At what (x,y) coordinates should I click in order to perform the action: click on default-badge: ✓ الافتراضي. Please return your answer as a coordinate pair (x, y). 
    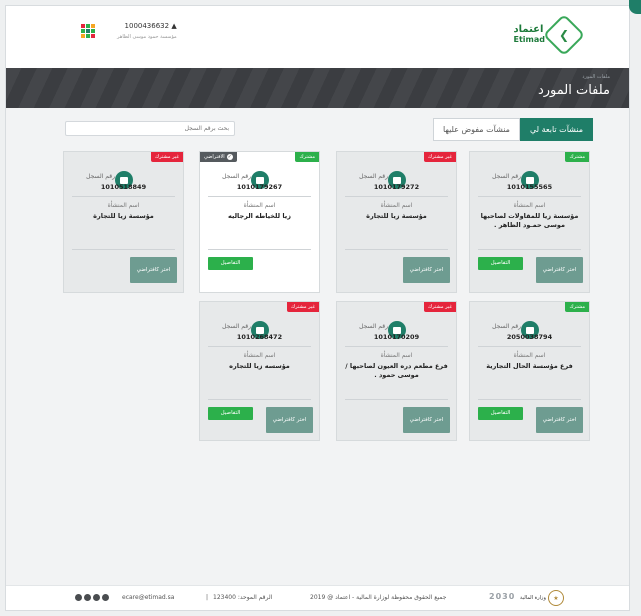
    Looking at the image, I should click on (218, 157).